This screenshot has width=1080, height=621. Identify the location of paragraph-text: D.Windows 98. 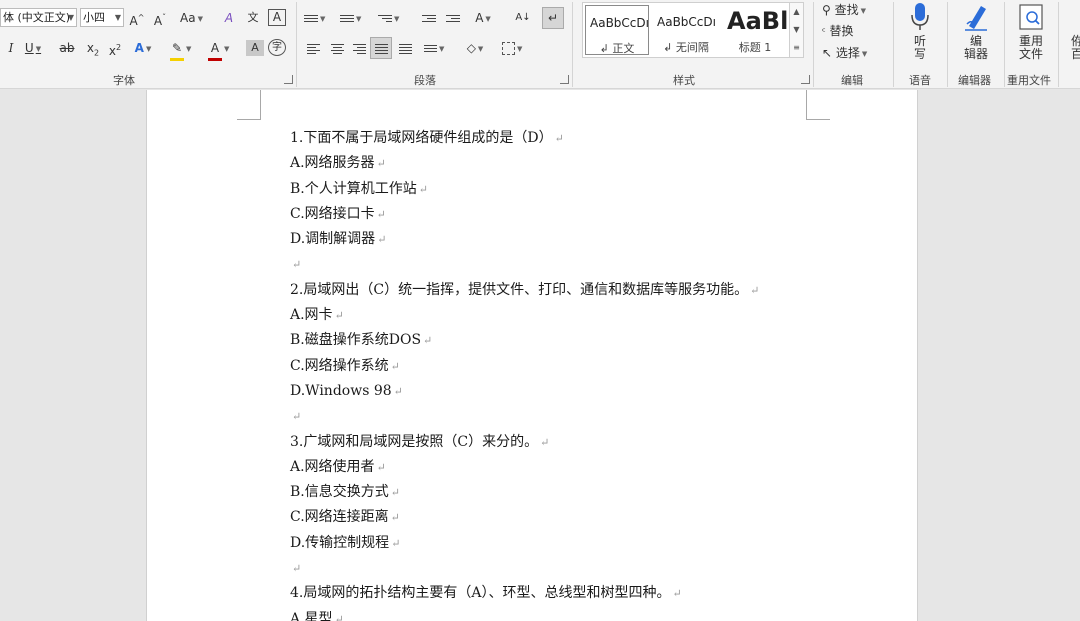
(341, 390).